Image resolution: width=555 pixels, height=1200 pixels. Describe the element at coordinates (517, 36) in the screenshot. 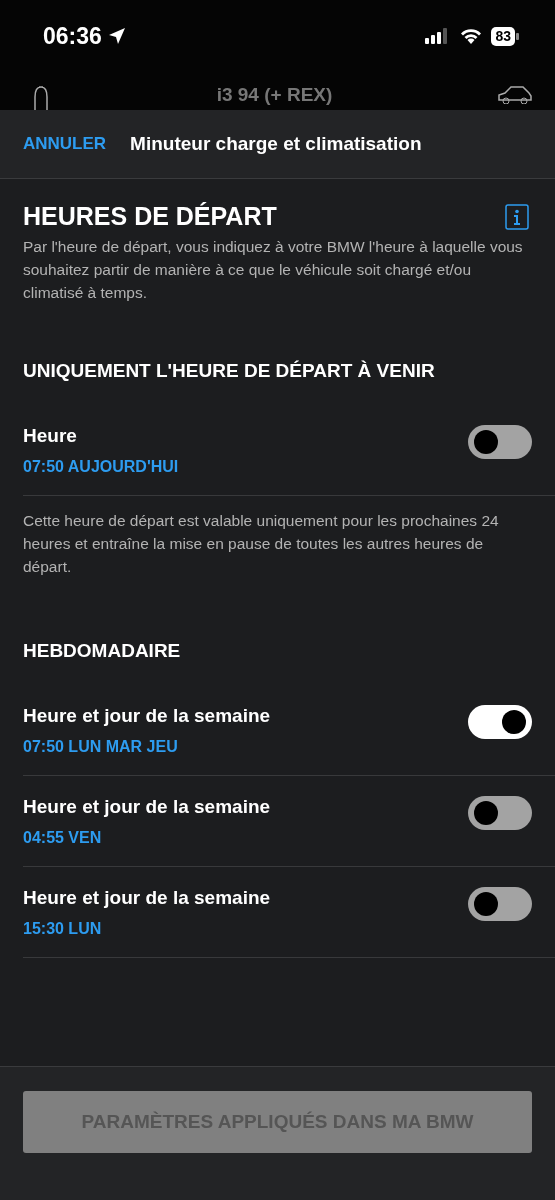

I see `battery-tip-icon` at that location.